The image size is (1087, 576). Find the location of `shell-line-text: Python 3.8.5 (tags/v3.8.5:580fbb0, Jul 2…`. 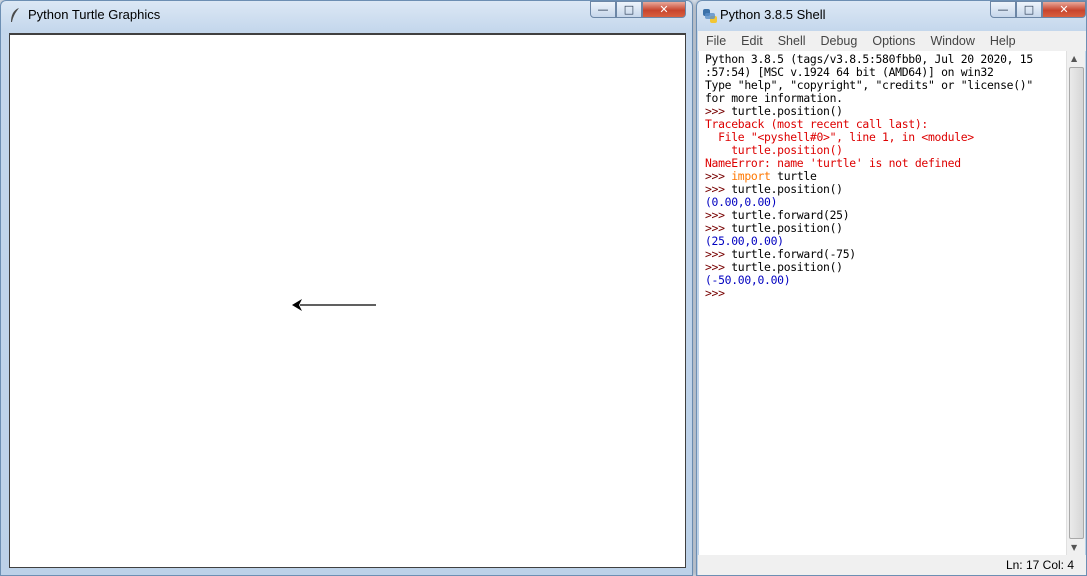

shell-line-text: Python 3.8.5 (tags/v3.8.5:580fbb0, Jul 2… is located at coordinates (869, 59).